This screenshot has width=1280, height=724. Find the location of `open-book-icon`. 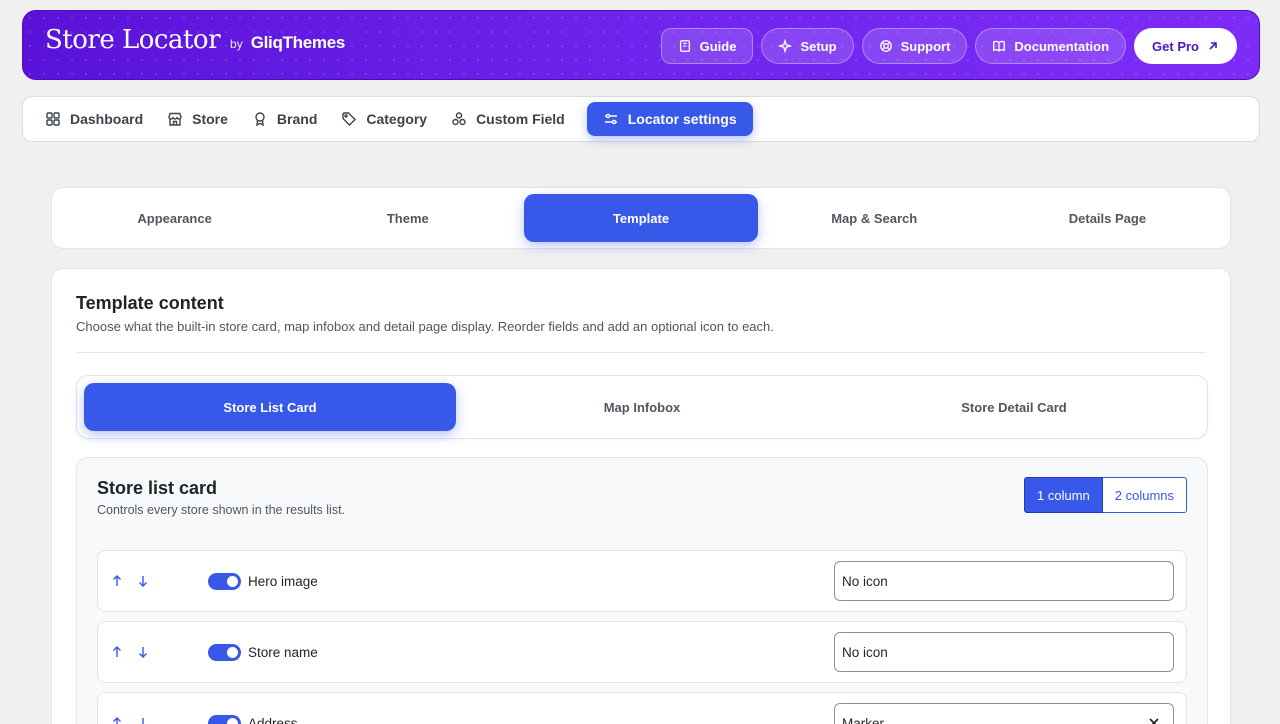

open-book-icon is located at coordinates (999, 46).